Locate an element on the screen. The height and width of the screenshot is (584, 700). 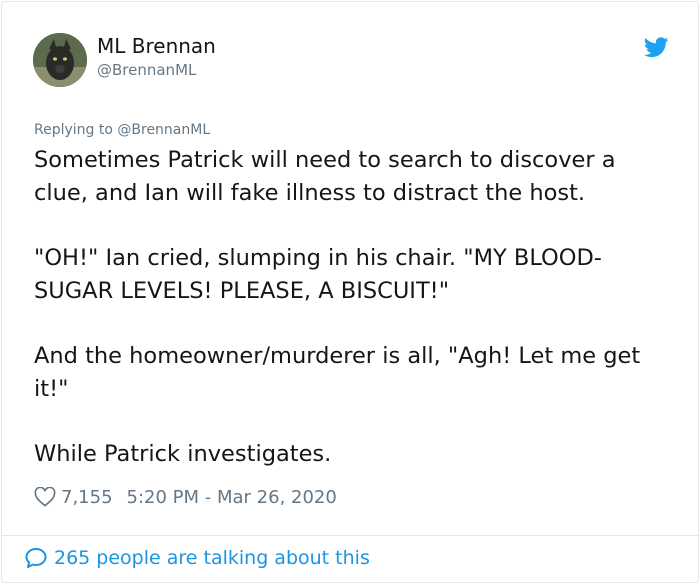
reply-context: Replying to @BrennanML is located at coordinates (122, 130).